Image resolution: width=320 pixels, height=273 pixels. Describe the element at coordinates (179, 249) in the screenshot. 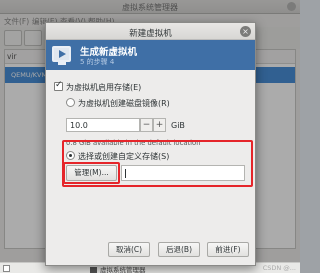

I see `back-button: 后退(B)` at that location.